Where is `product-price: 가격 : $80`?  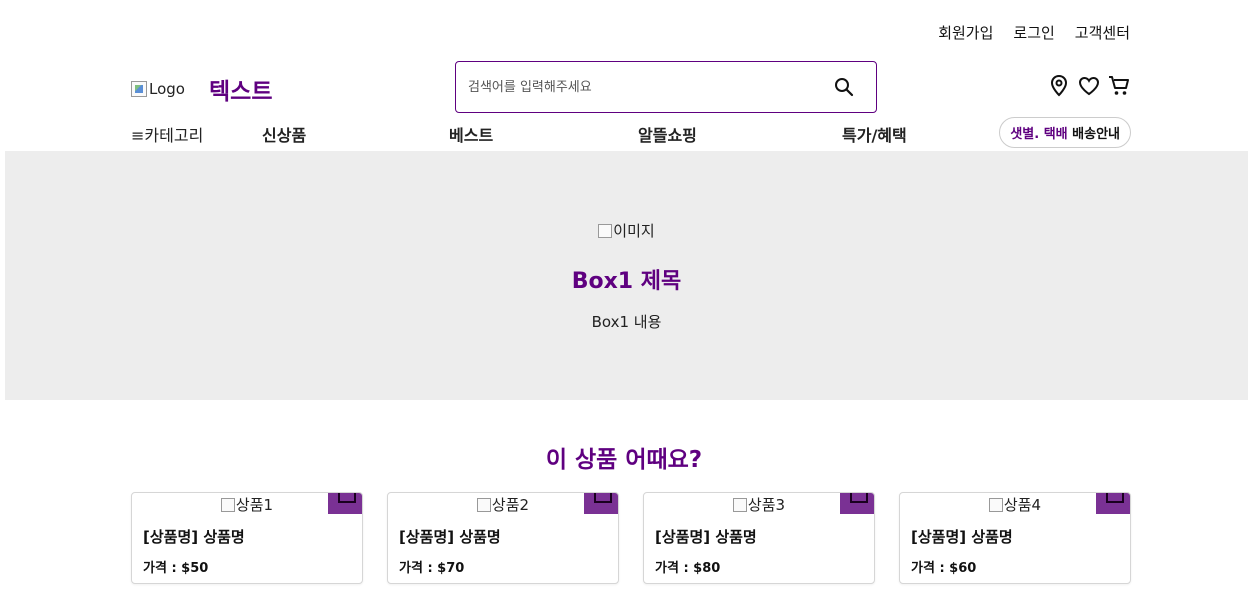 product-price: 가격 : $80 is located at coordinates (688, 568).